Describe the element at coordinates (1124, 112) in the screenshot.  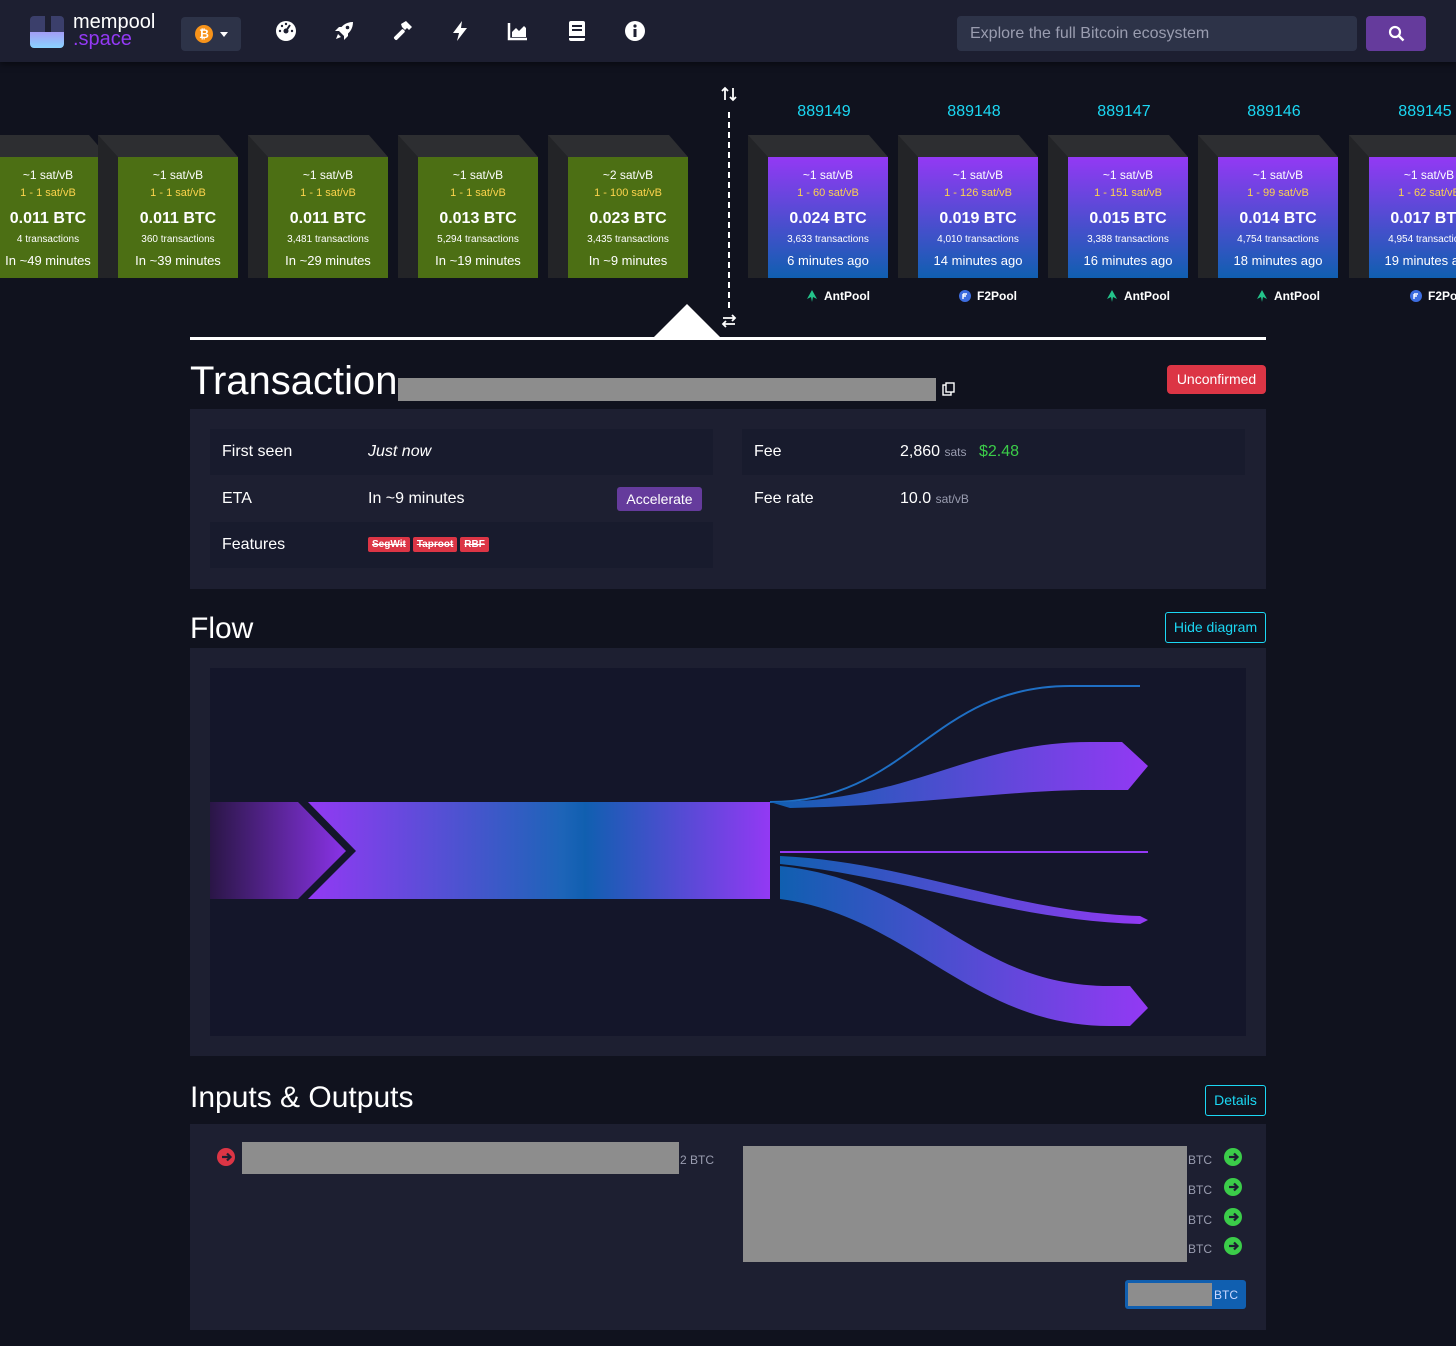
I see `block-height-link: 889147` at that location.